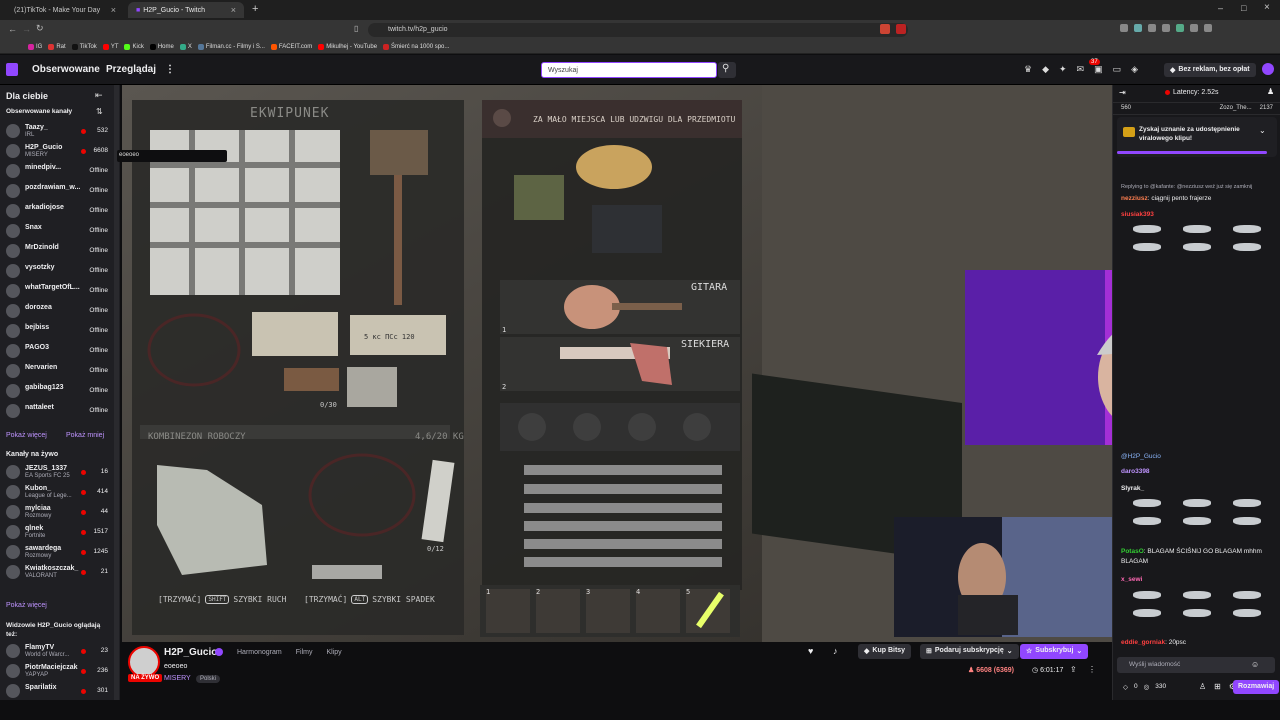 The width and height of the screenshot is (1280, 720). Describe the element at coordinates (304, 652) in the screenshot. I see `tab-videos: Filmy` at that location.